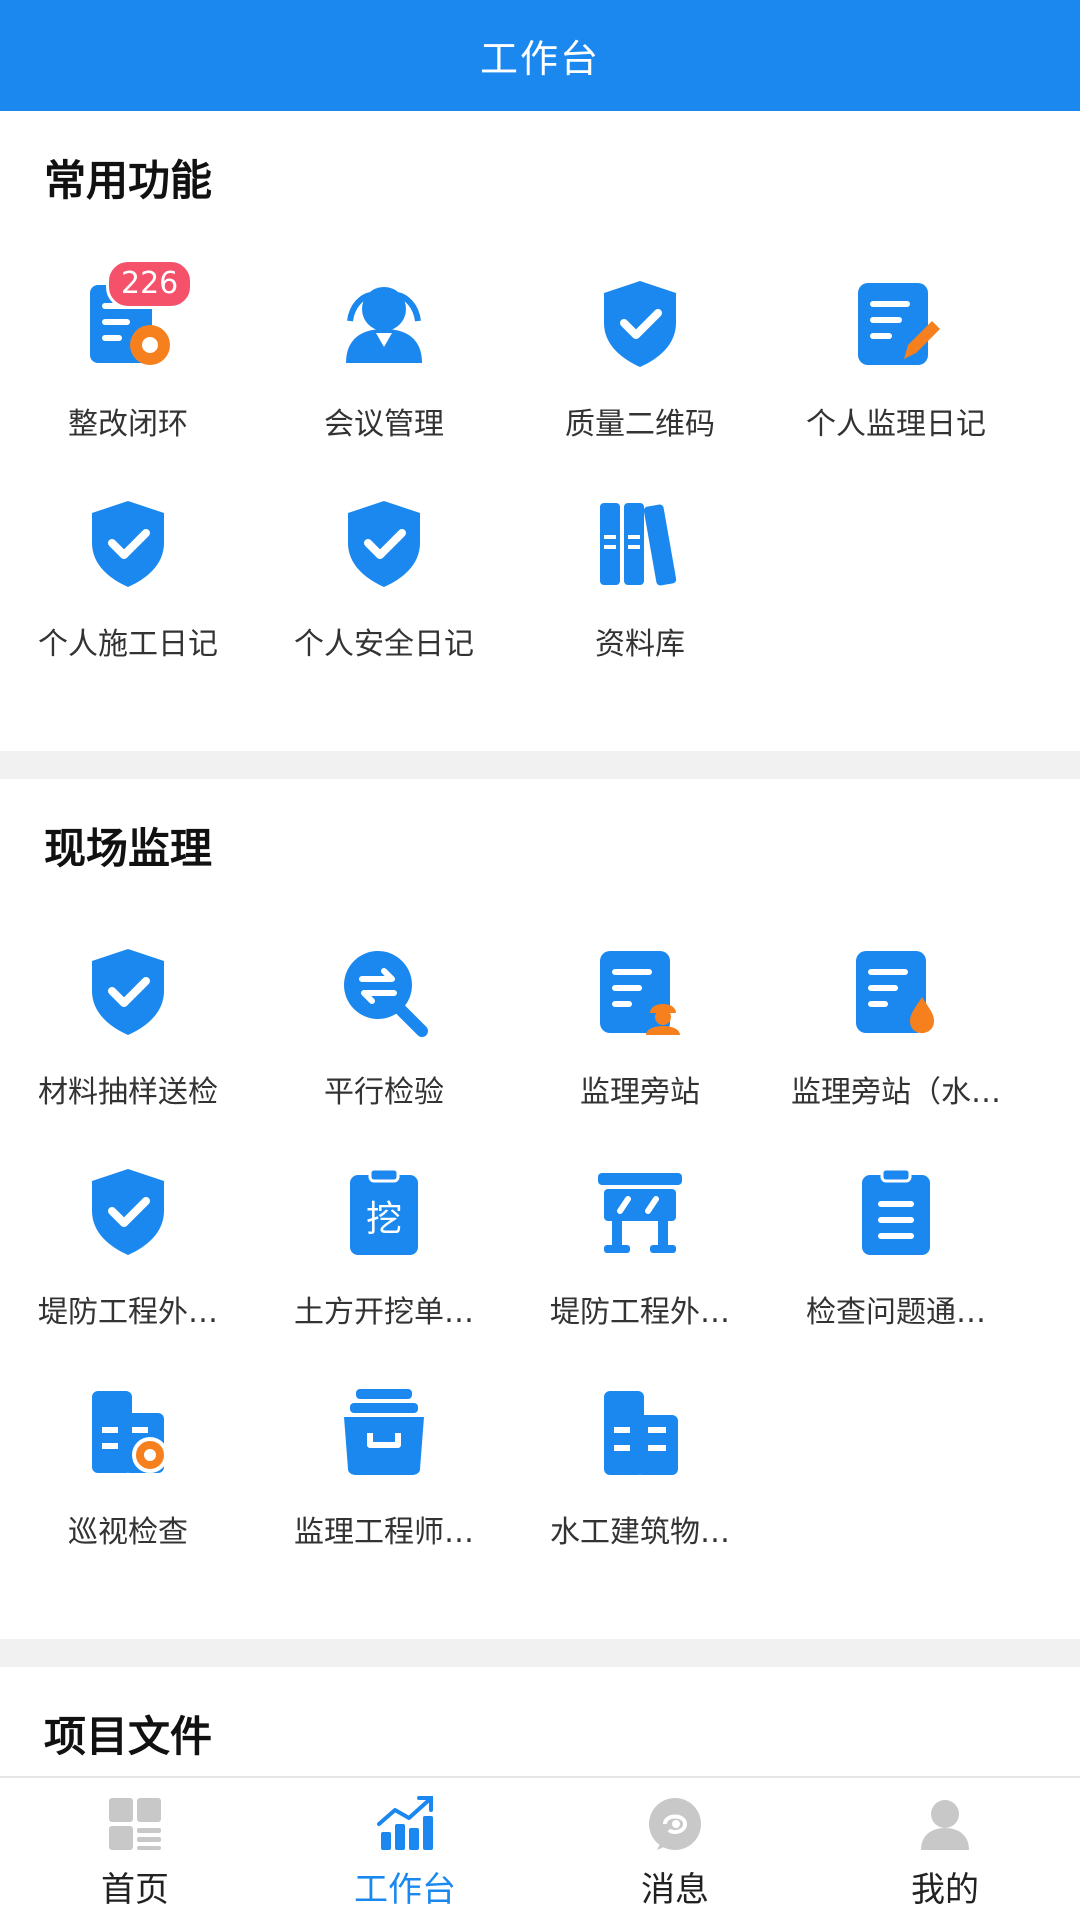  What do you see at coordinates (945, 1890) in the screenshot?
I see `tab-label: 我的` at bounding box center [945, 1890].